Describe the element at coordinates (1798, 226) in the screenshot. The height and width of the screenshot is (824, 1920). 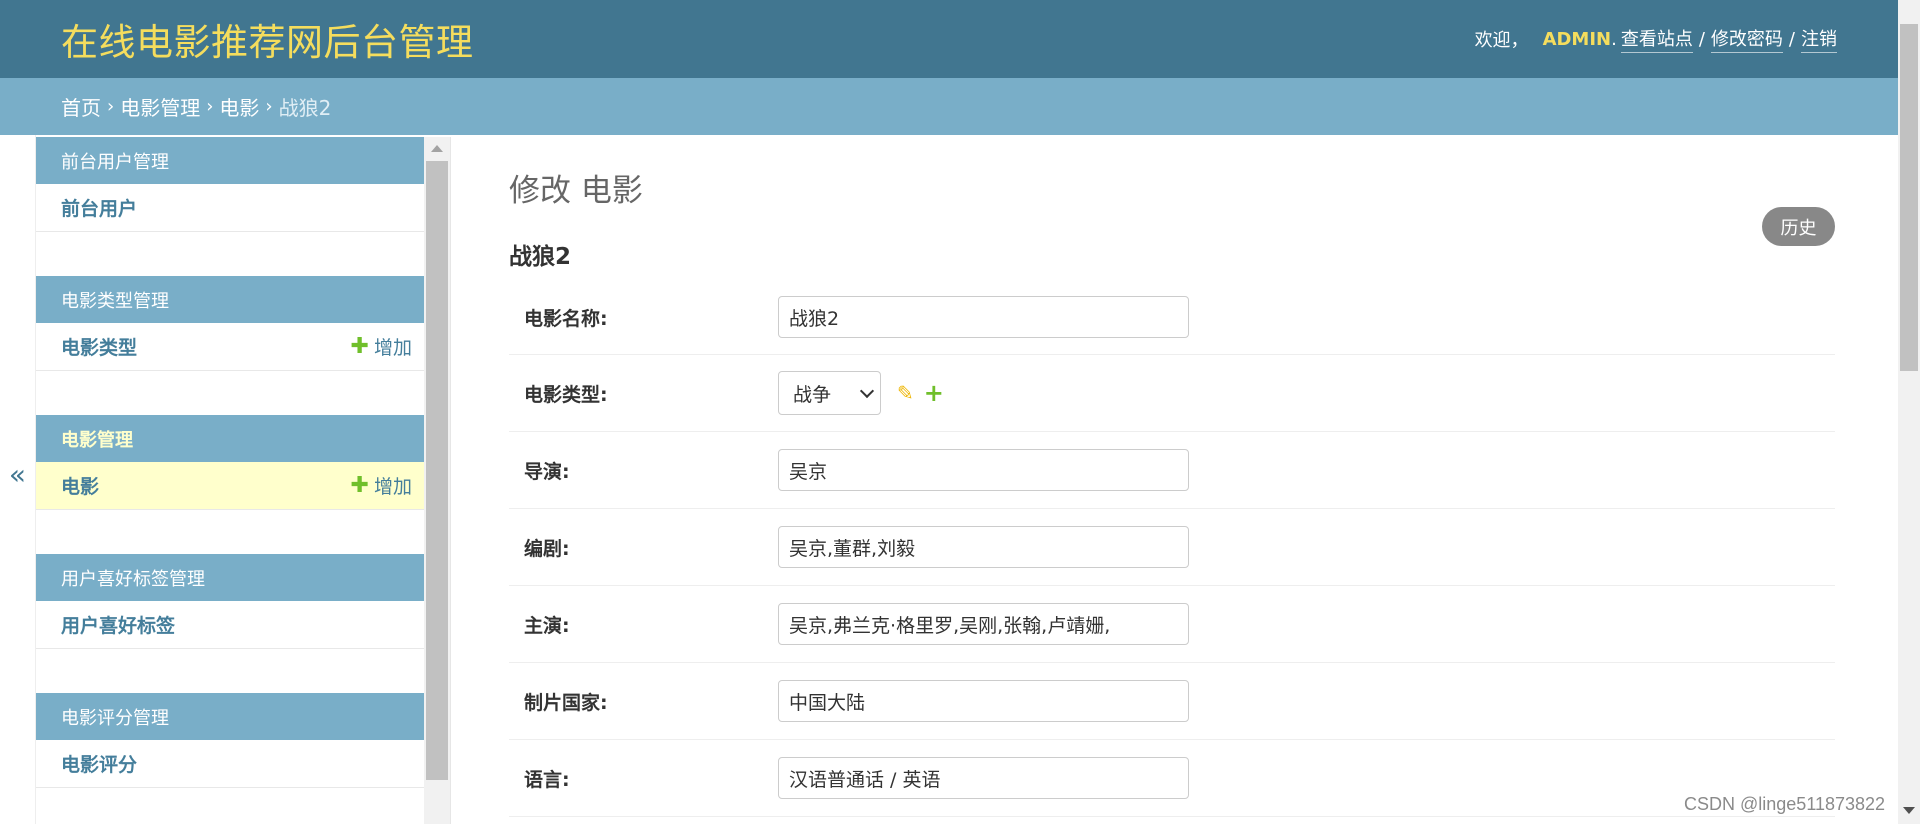
I see `history-button: 历史` at that location.